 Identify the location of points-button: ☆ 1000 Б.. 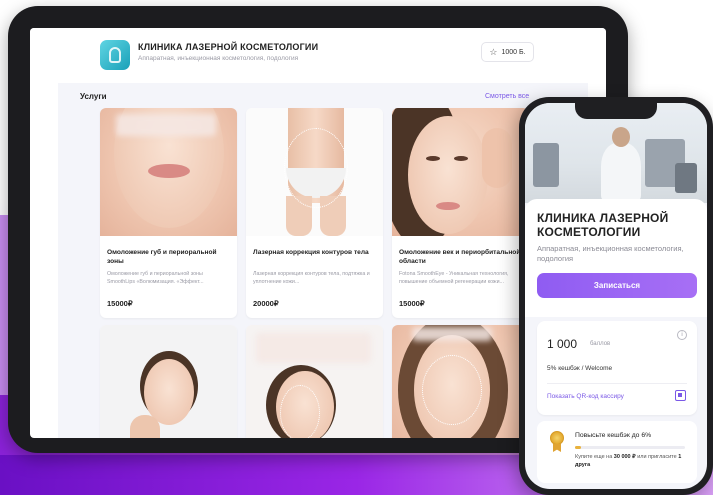
(507, 52).